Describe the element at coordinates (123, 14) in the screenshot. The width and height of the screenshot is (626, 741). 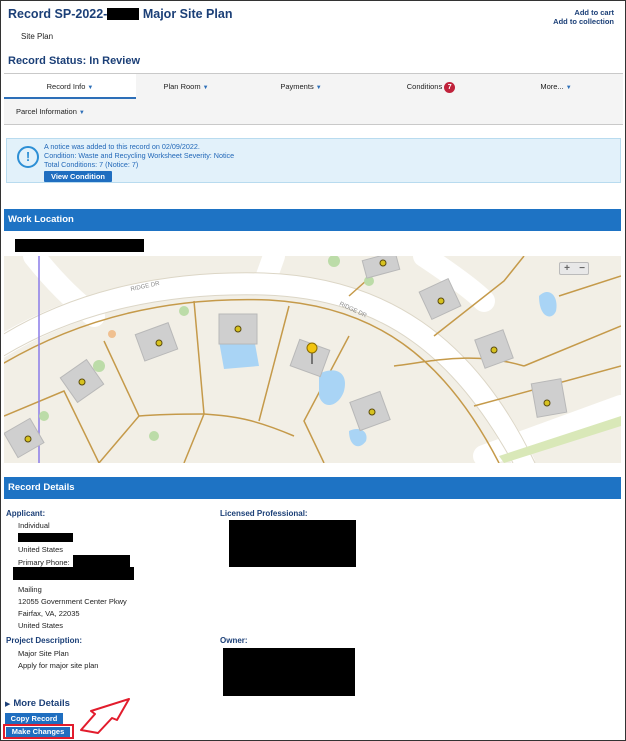
I see `redacted-record-number` at that location.